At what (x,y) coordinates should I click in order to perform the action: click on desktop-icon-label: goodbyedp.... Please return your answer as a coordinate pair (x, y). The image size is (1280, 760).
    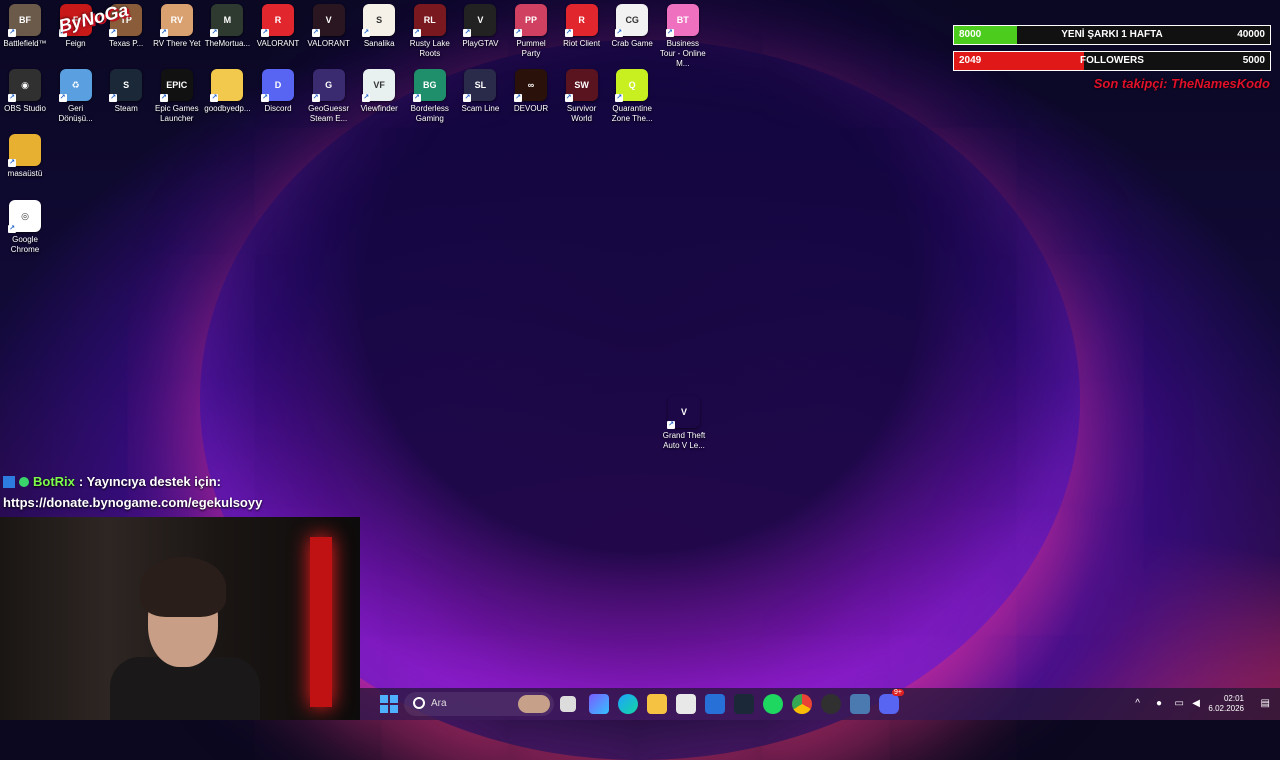
    Looking at the image, I should click on (227, 108).